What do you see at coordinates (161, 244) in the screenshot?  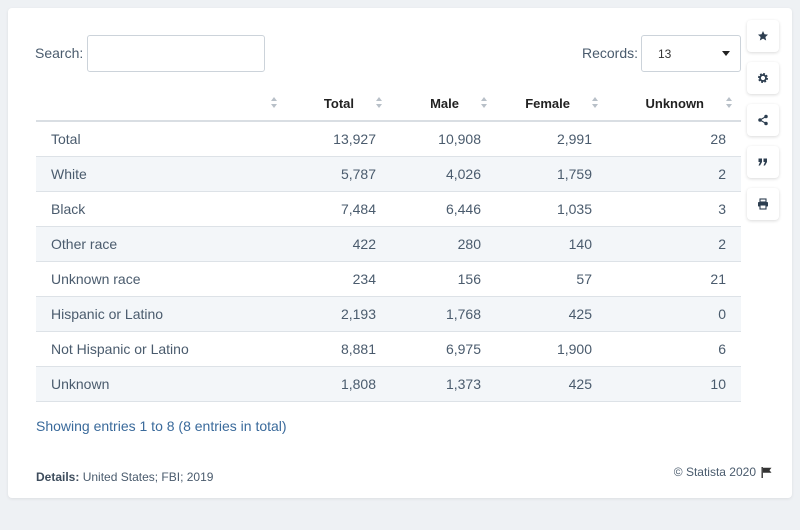 I see `table-cell: Other race` at bounding box center [161, 244].